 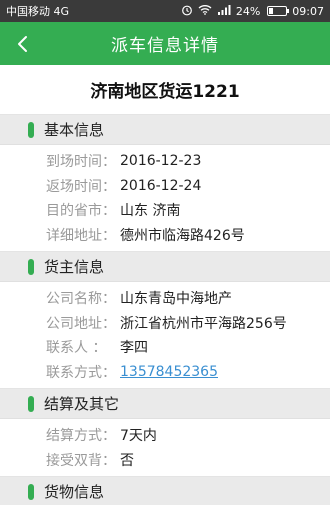 I want to click on section-header: 结算及其它, so click(x=165, y=404).